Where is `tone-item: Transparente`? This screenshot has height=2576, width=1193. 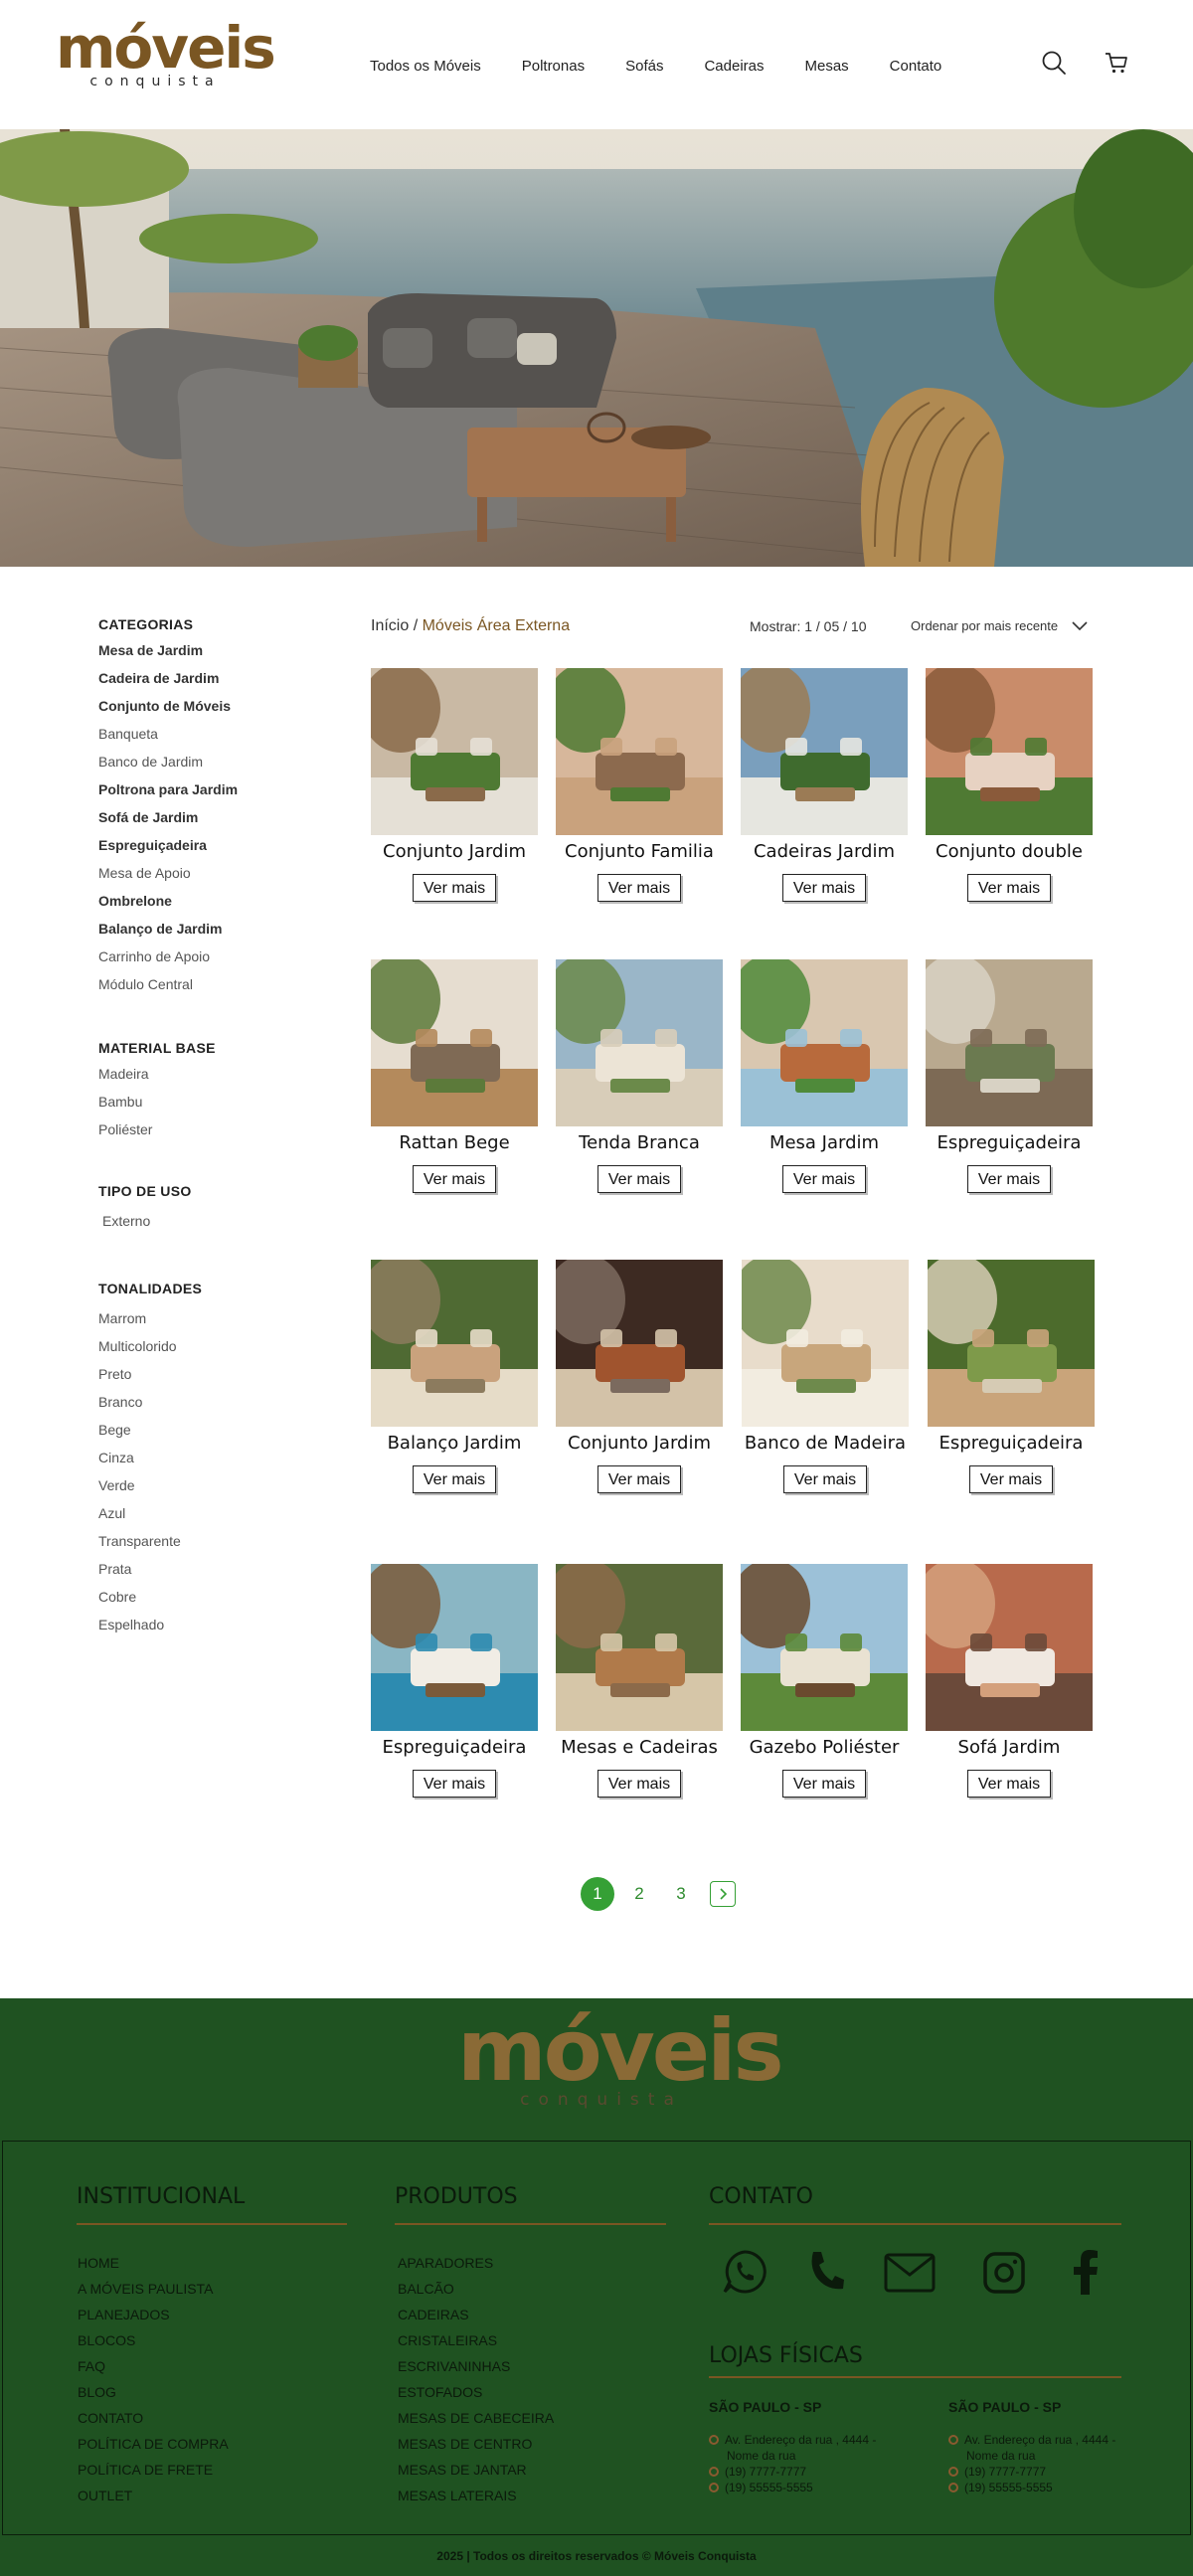
tone-item: Transparente is located at coordinates (197, 1547).